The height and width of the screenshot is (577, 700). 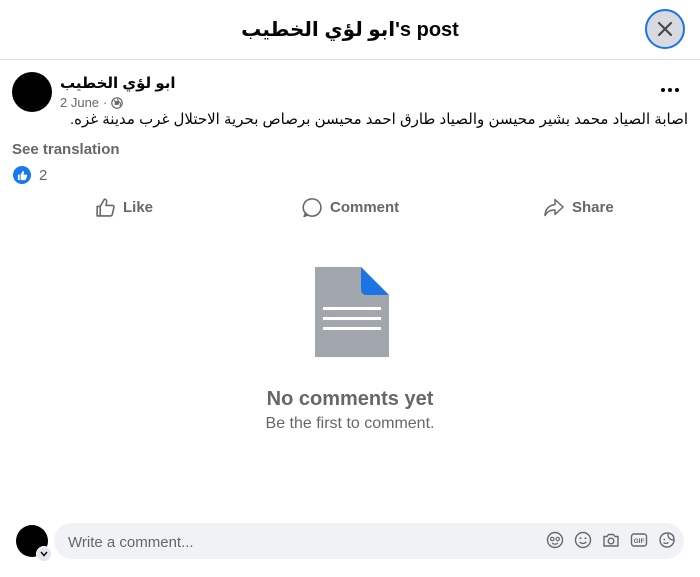 What do you see at coordinates (79, 102) in the screenshot?
I see `post-date: 2 June` at bounding box center [79, 102].